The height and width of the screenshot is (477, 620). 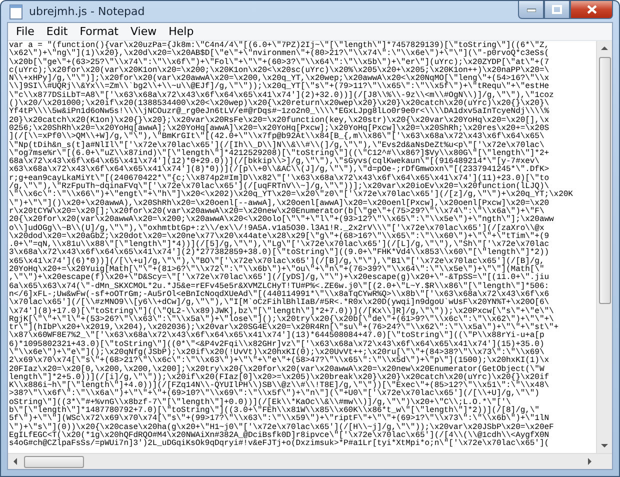 I want to click on code-line: n</6]xFL-;Uw&wFw(-sf+oOTrGm;-Au5rOl<eBnIcNoqdXUeAd\"[(440114991*\"\\x8aTqCYwR%Q>\\x8b\"['\x63\x68a\x72\x43\x6f\x6, so click(x=279, y=294).